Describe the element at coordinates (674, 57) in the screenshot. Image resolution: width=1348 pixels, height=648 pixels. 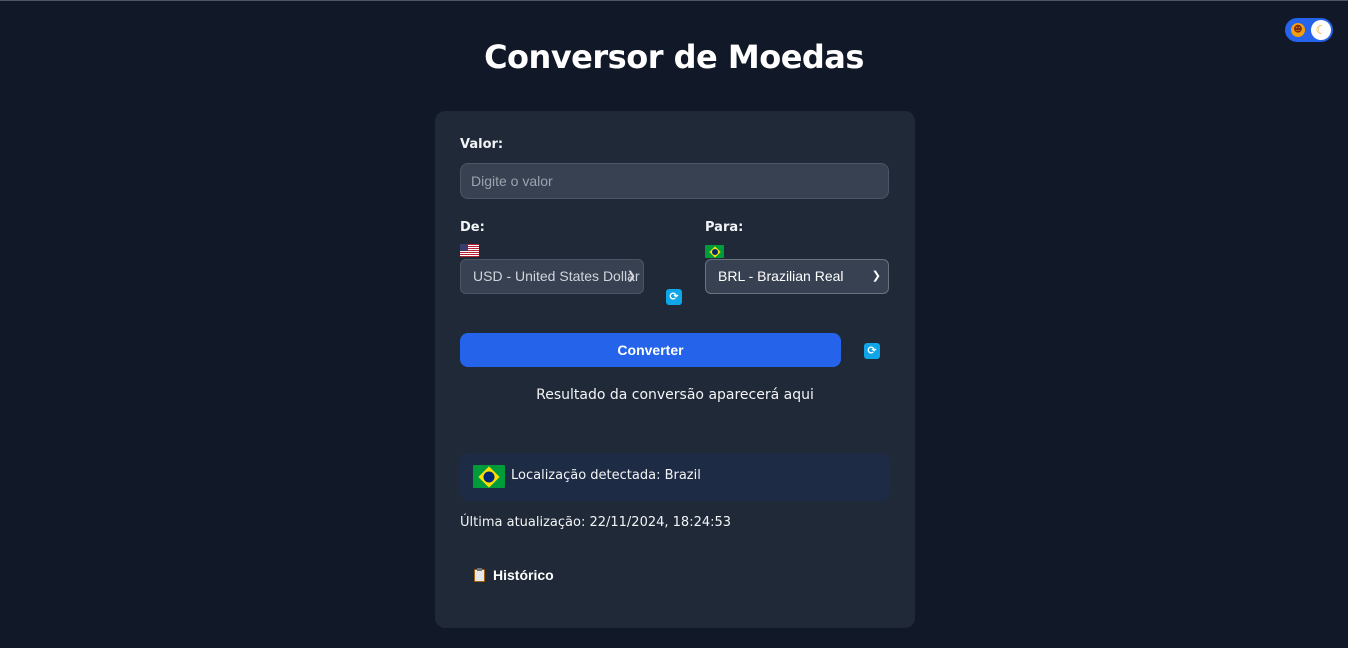
I see `page-title: Conversor de Moedas` at that location.